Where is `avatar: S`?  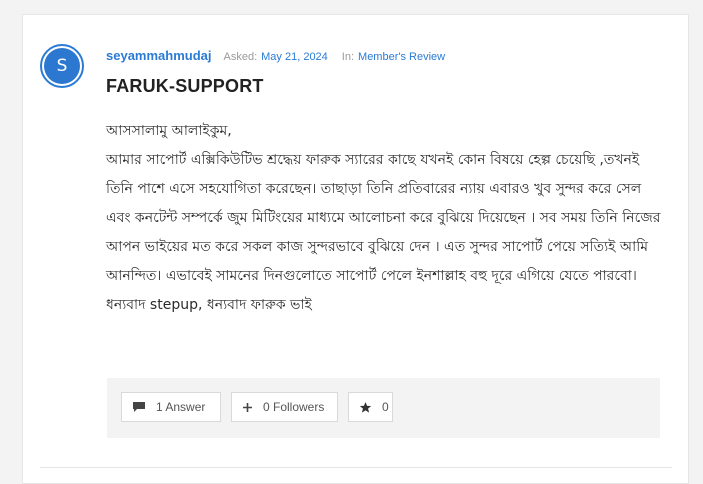
avatar: S is located at coordinates (62, 66).